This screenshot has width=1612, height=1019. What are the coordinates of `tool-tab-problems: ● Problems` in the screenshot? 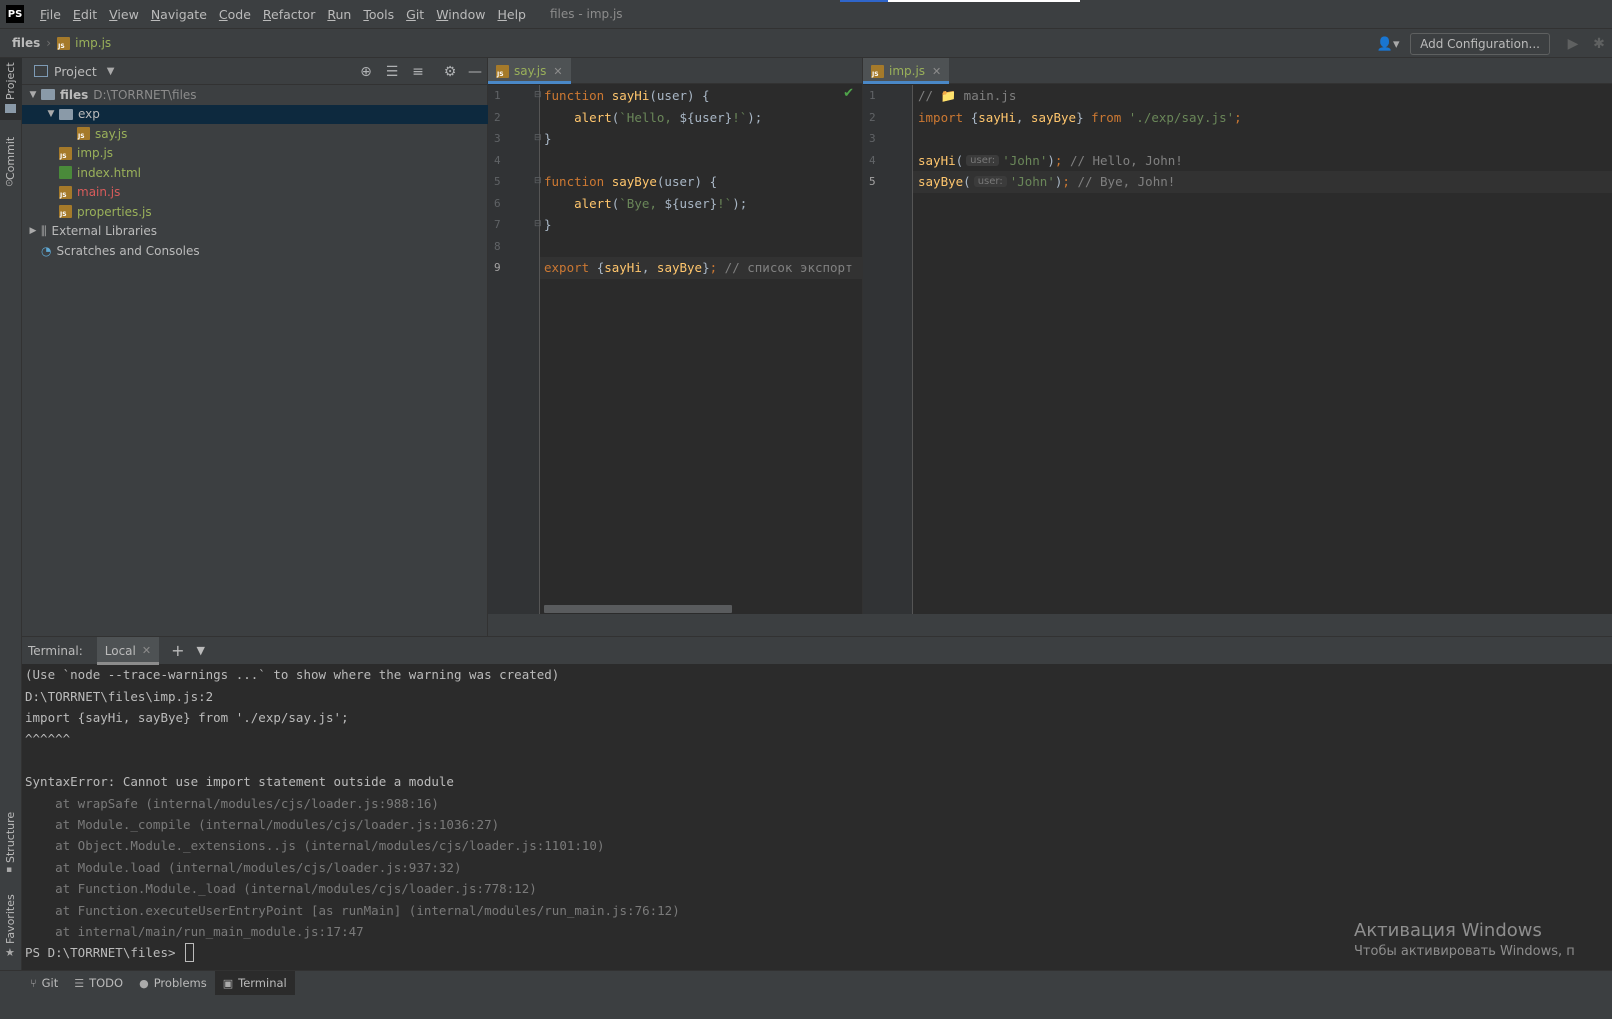 It's located at (173, 983).